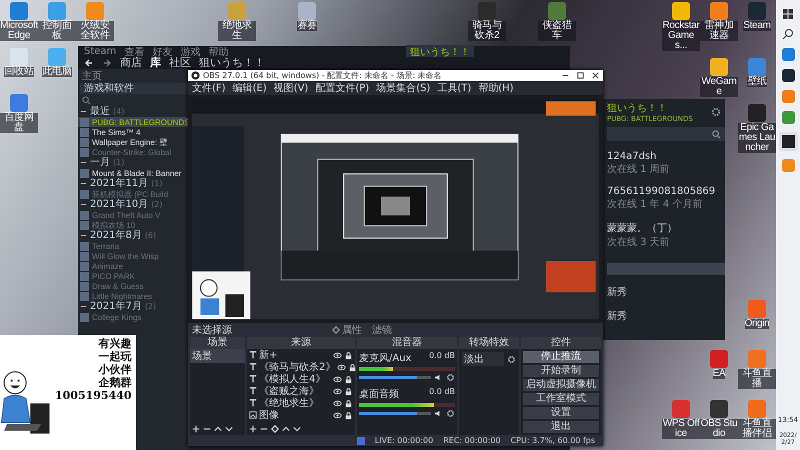 The image size is (800, 450). What do you see at coordinates (134, 88) in the screenshot?
I see `filter-dropdown: 游戏和软件` at bounding box center [134, 88].